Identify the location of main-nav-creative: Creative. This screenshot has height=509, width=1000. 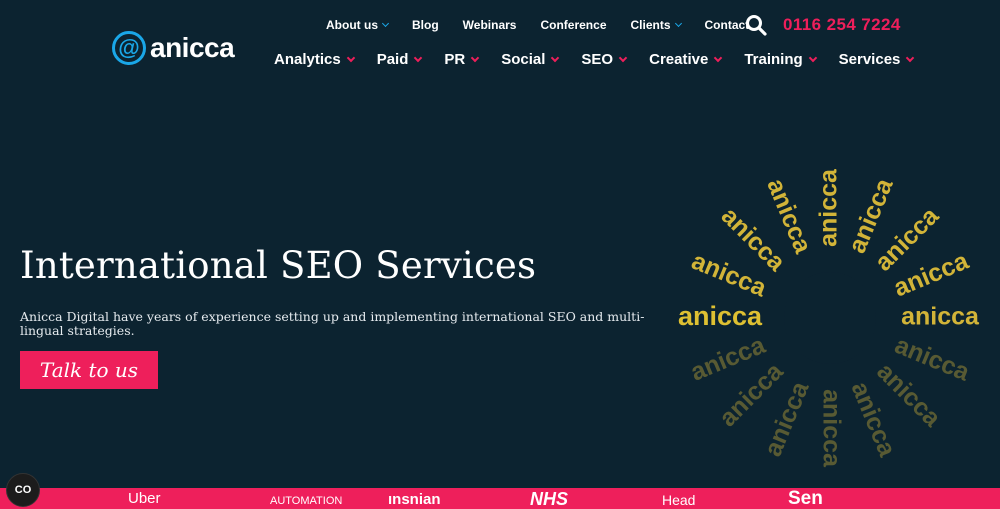
(686, 59).